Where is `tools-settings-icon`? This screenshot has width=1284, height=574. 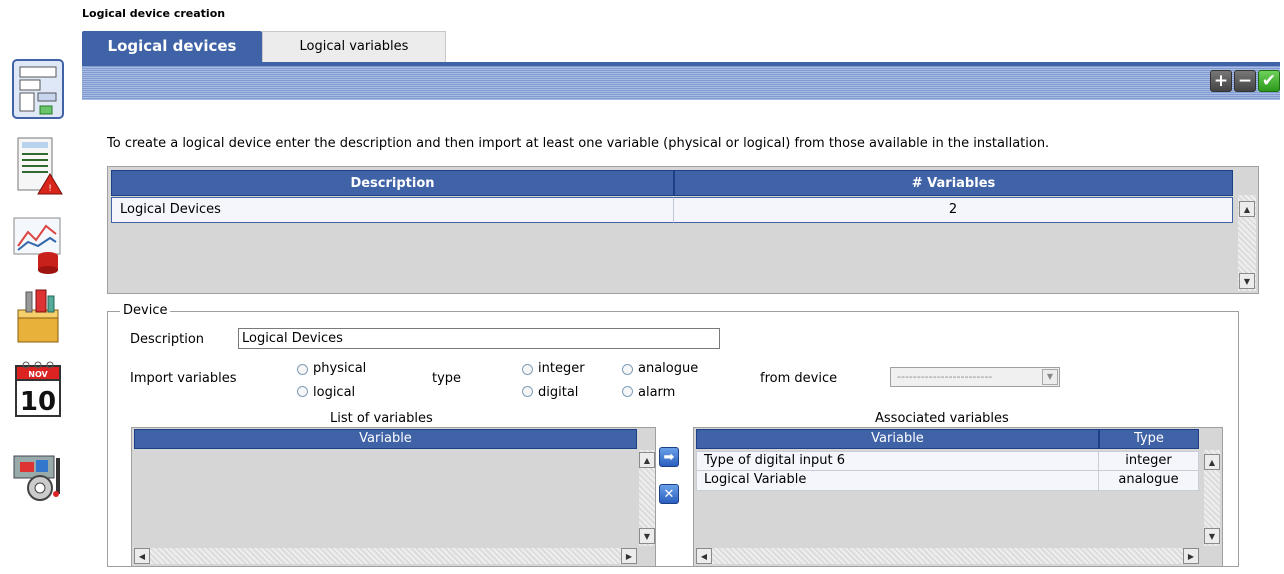 tools-settings-icon is located at coordinates (38, 475).